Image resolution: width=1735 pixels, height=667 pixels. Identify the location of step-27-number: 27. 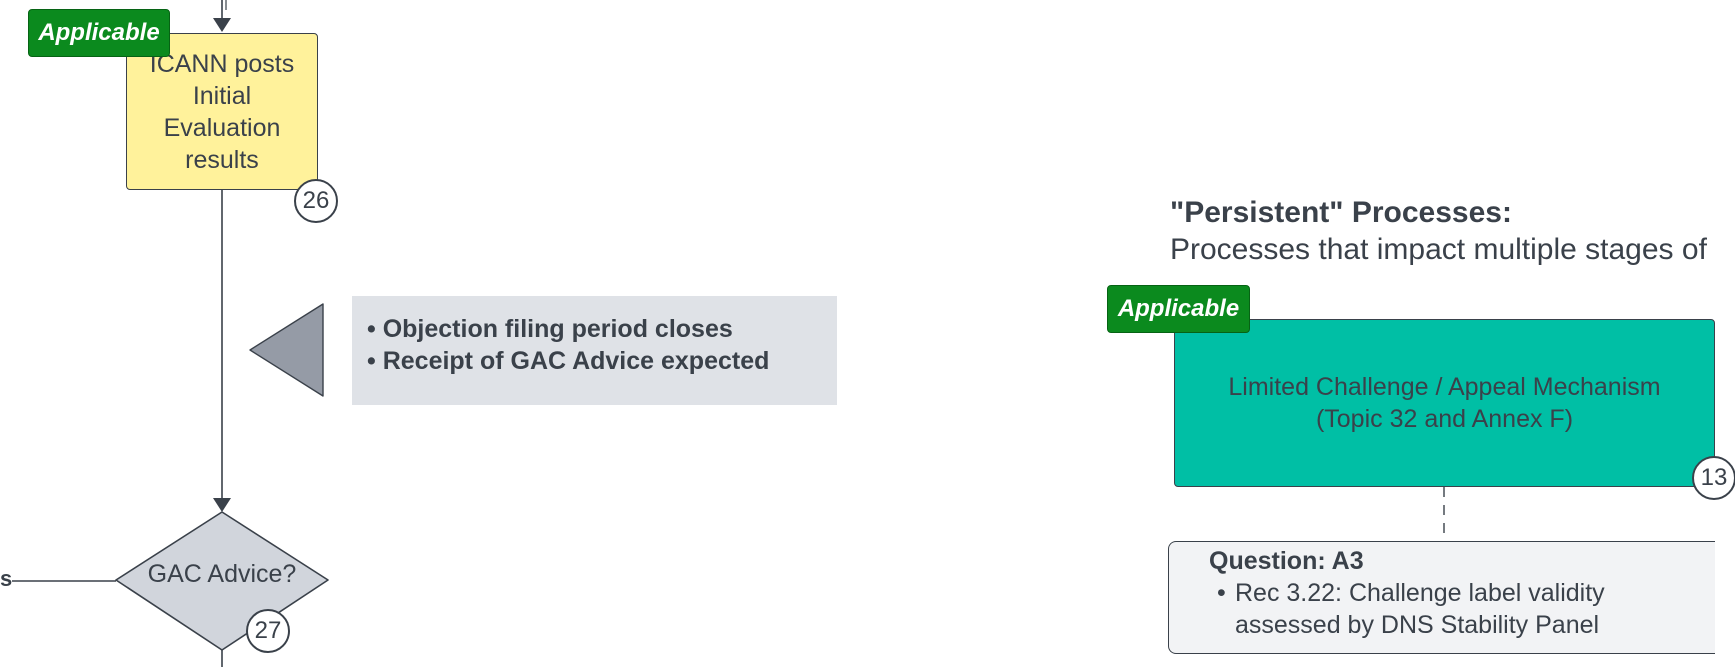
(268, 630).